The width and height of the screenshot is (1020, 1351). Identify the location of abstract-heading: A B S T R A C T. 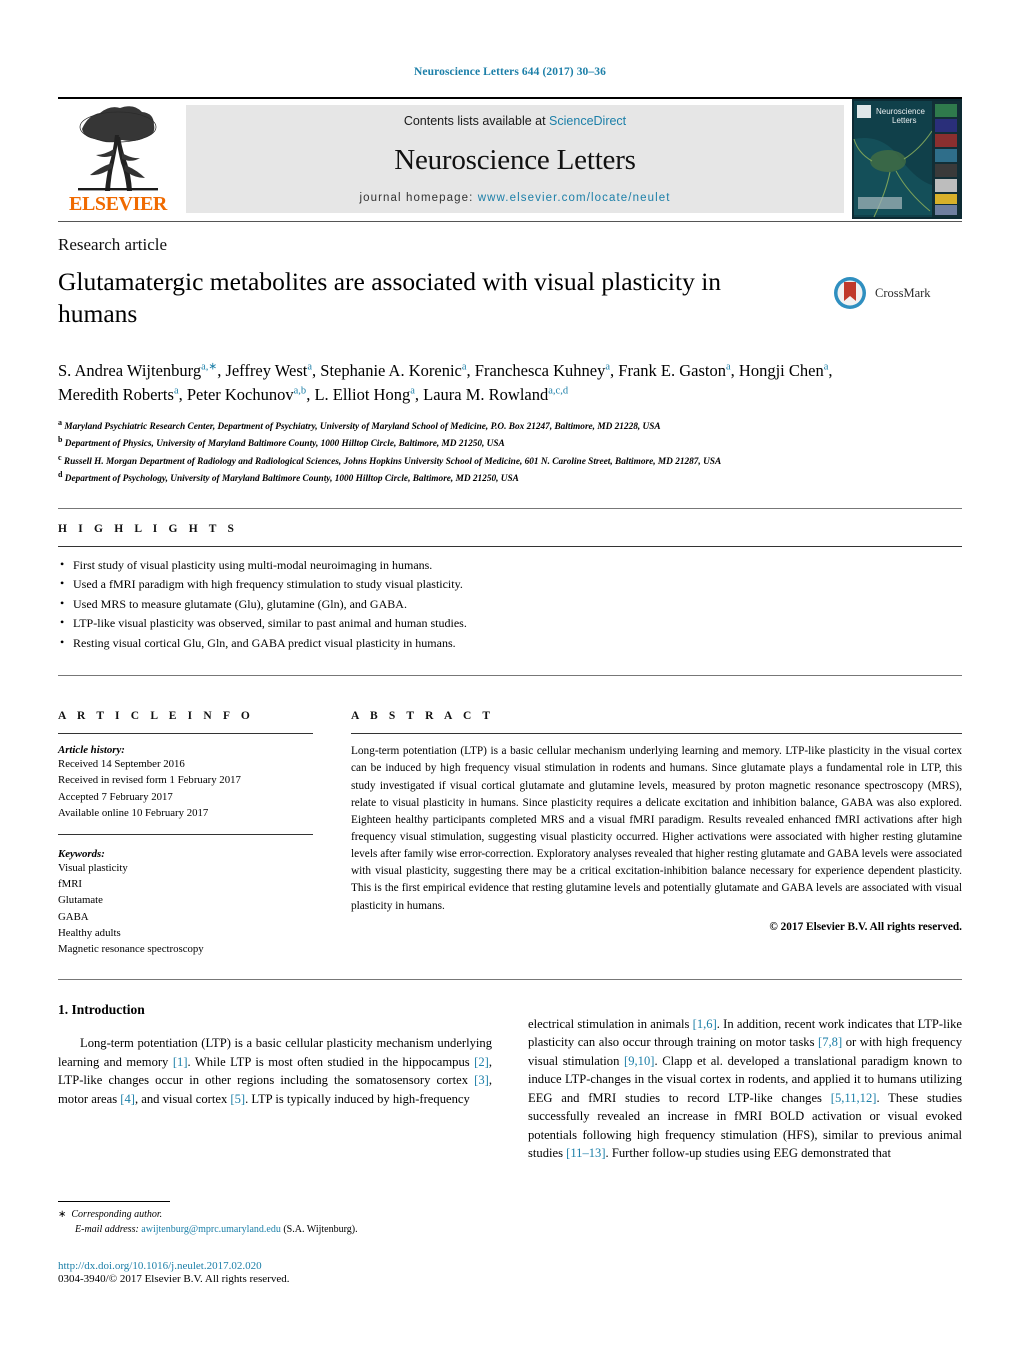
(423, 716).